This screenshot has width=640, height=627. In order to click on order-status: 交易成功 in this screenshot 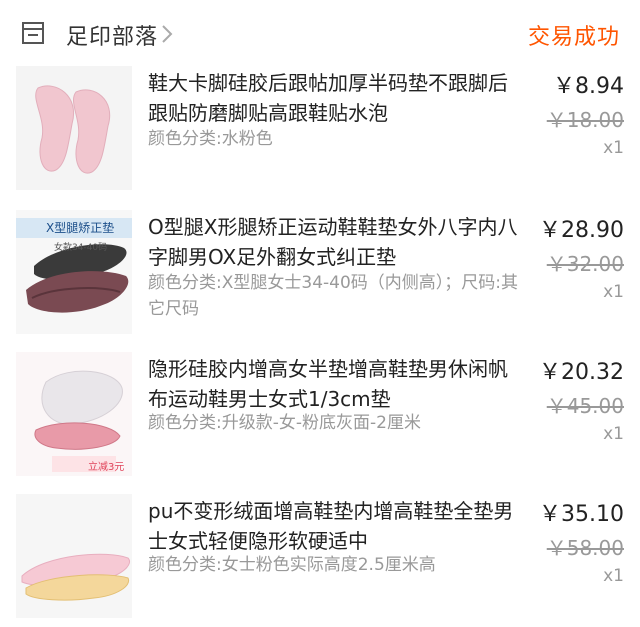, I will do `click(573, 37)`.